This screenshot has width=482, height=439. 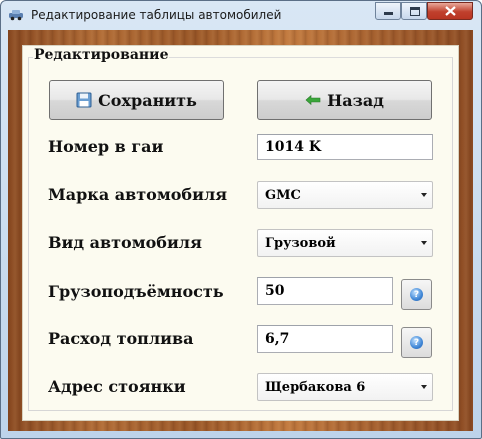 What do you see at coordinates (325, 339) in the screenshot?
I see `fuel-input: 6,7` at bounding box center [325, 339].